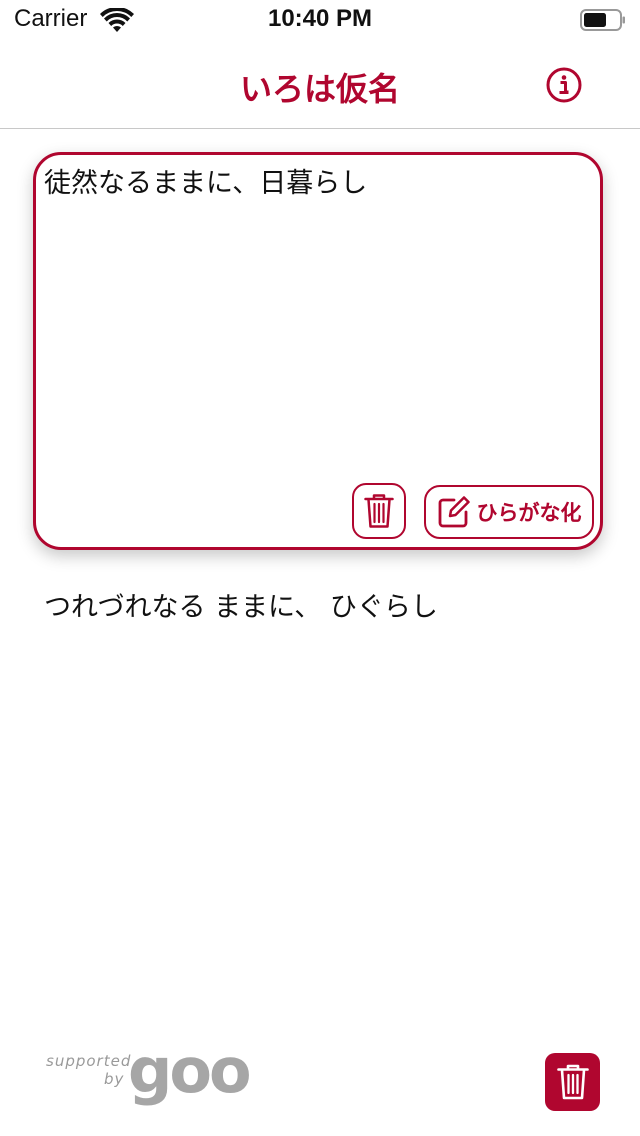 This screenshot has width=640, height=1136. What do you see at coordinates (114, 1079) in the screenshot?
I see `by-label: by` at bounding box center [114, 1079].